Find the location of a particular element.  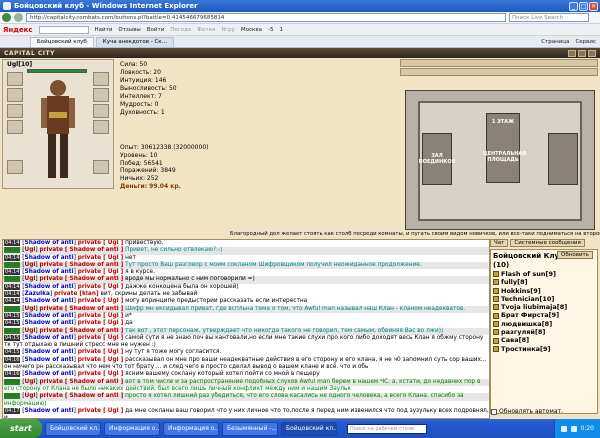

member-name: Брат Фирста[9] is located at coordinates (530, 315).